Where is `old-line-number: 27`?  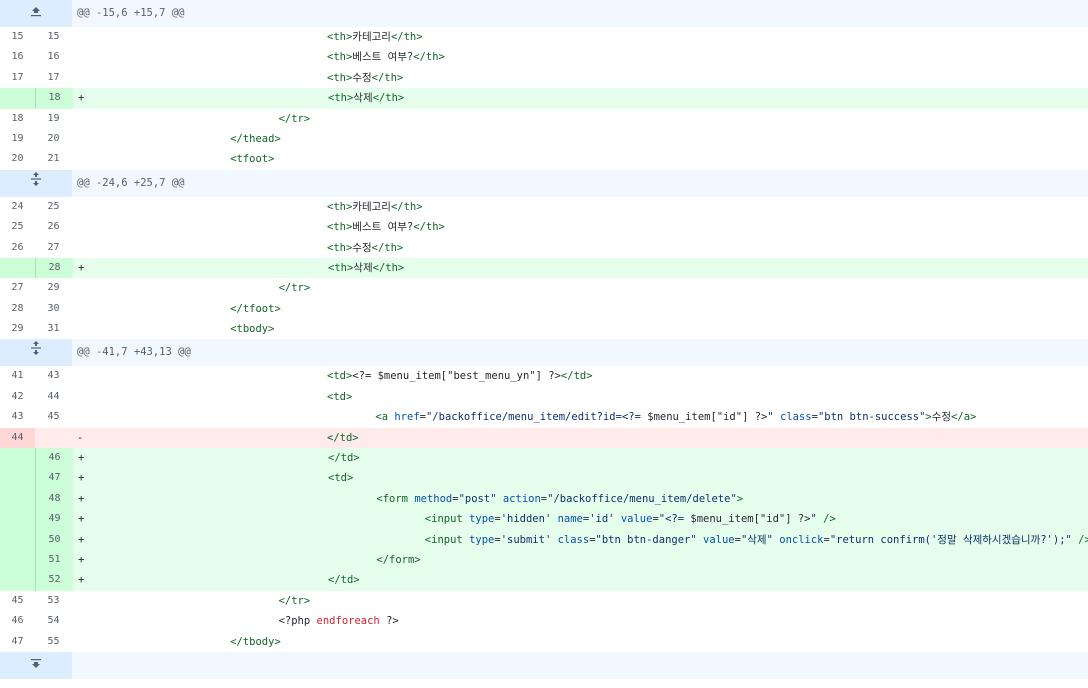
old-line-number: 27 is located at coordinates (17, 288).